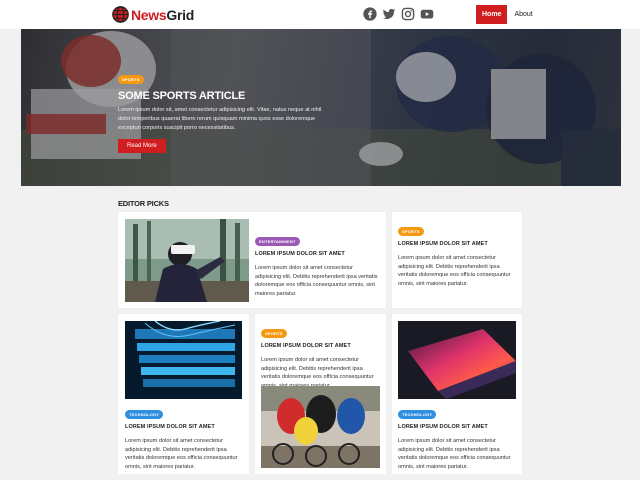 The height and width of the screenshot is (480, 640). What do you see at coordinates (142, 146) in the screenshot?
I see `read-more-button: Read More` at bounding box center [142, 146].